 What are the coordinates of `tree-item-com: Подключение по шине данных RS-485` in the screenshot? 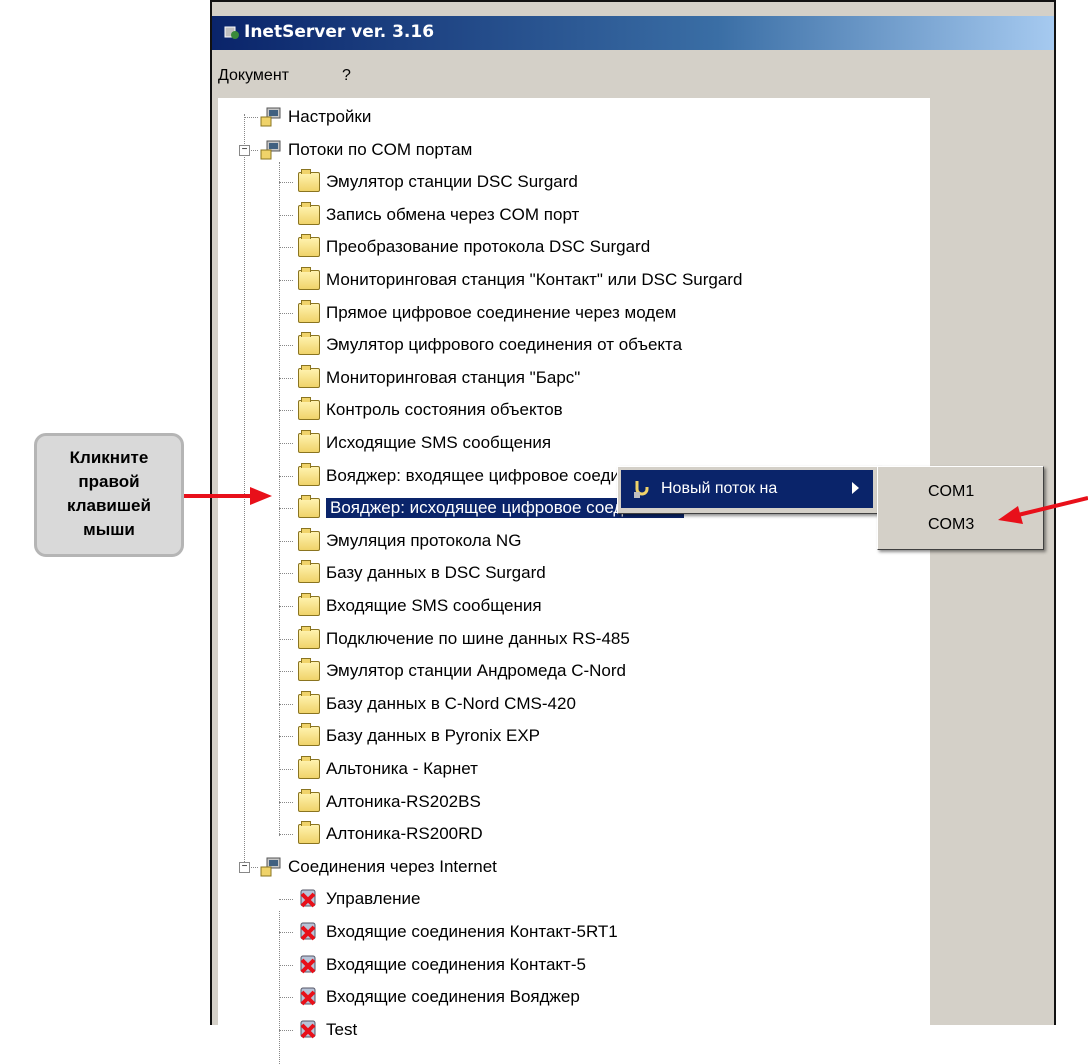 It's located at (568, 638).